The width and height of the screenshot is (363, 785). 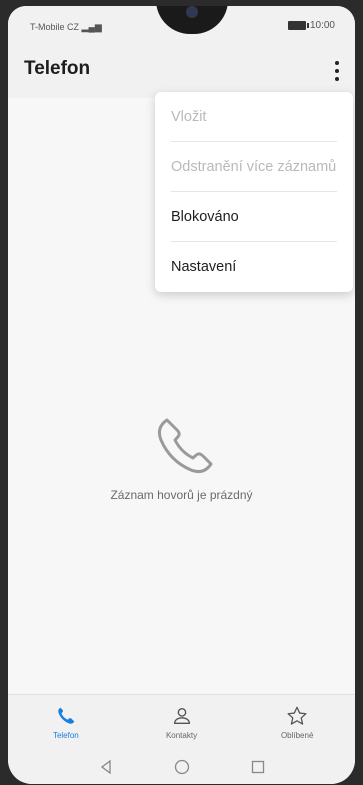 I want to click on system-navigation-bar, so click(x=181, y=767).